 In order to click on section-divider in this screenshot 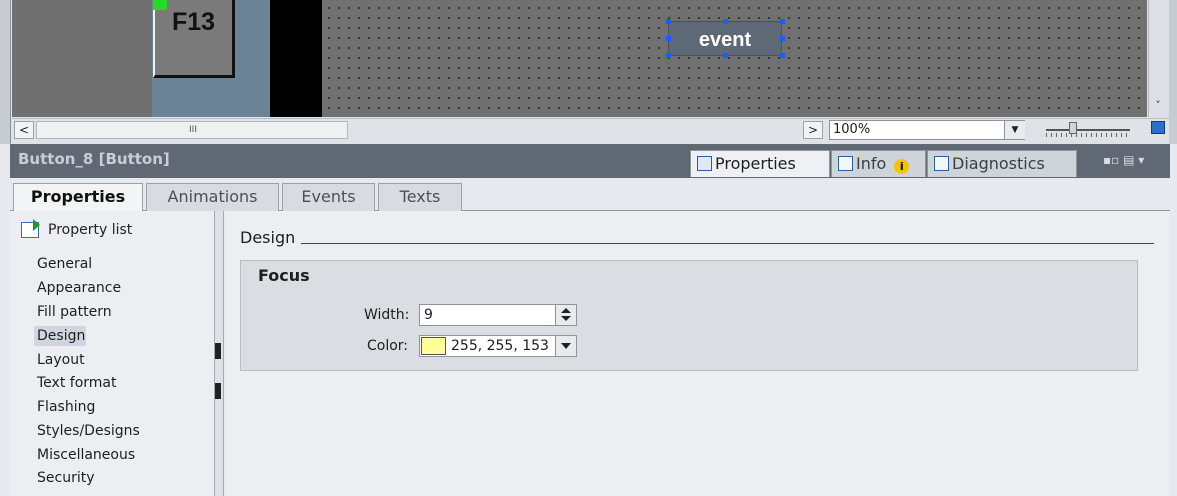, I will do `click(727, 243)`.